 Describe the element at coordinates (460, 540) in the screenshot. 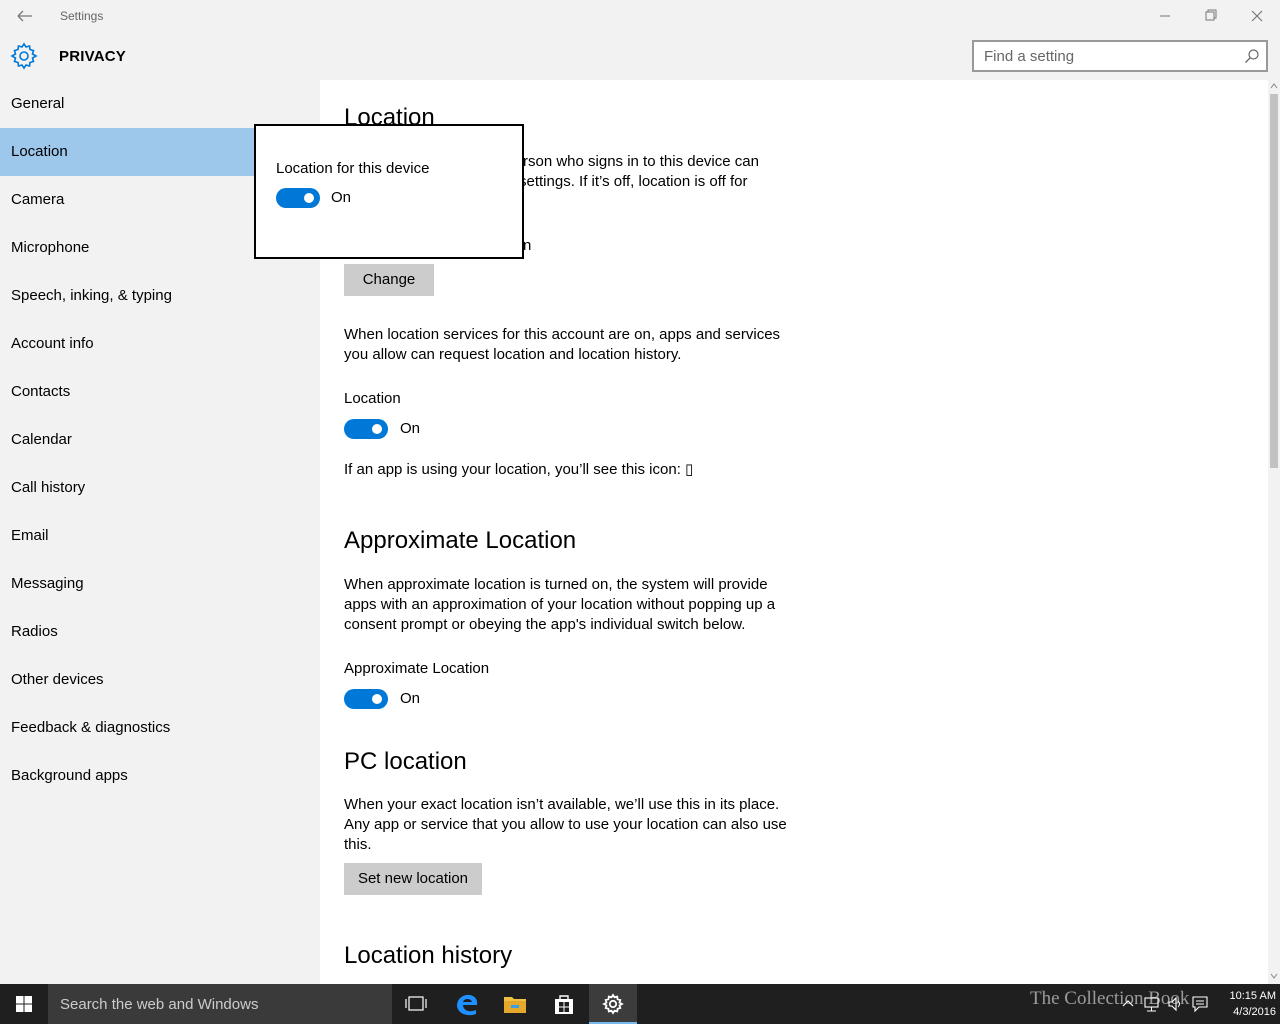

I see `section-title-approximate: Approximate Location` at that location.